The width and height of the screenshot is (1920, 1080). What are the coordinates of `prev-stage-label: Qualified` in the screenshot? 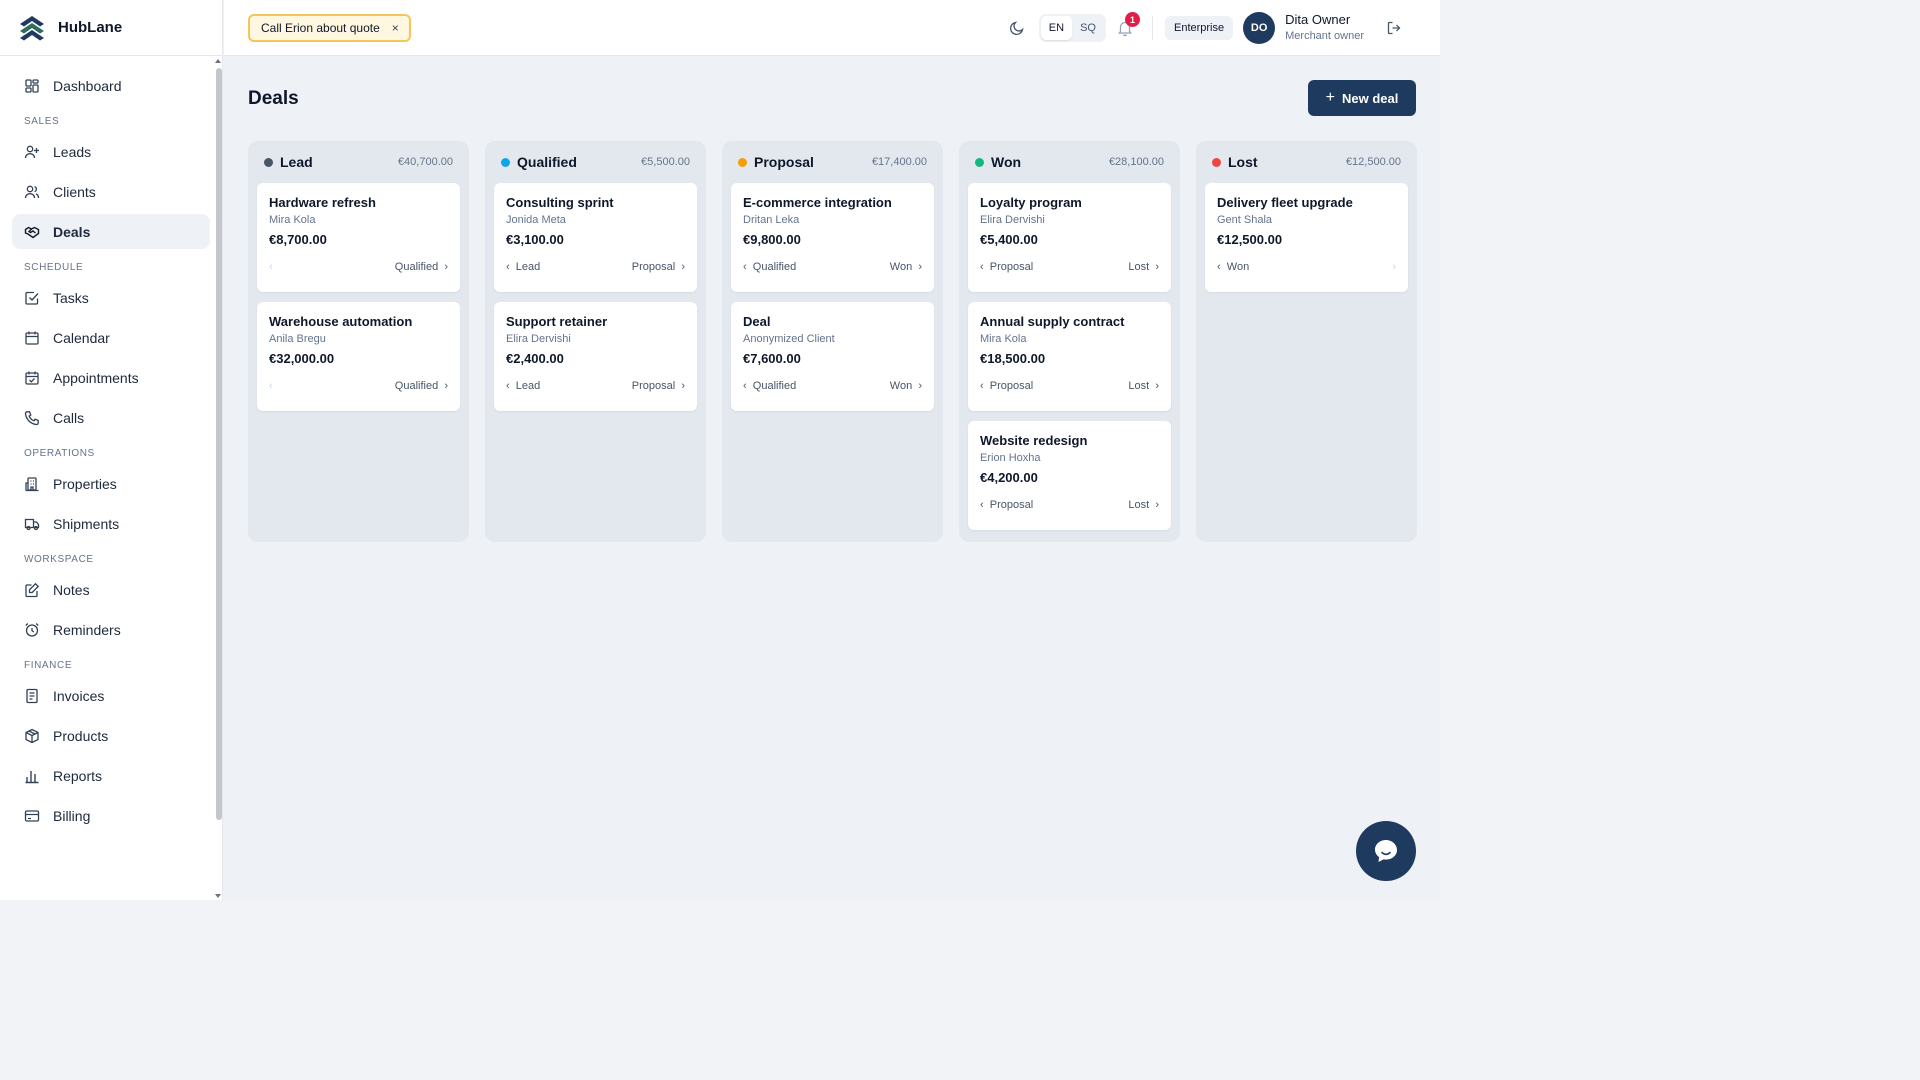 It's located at (774, 267).